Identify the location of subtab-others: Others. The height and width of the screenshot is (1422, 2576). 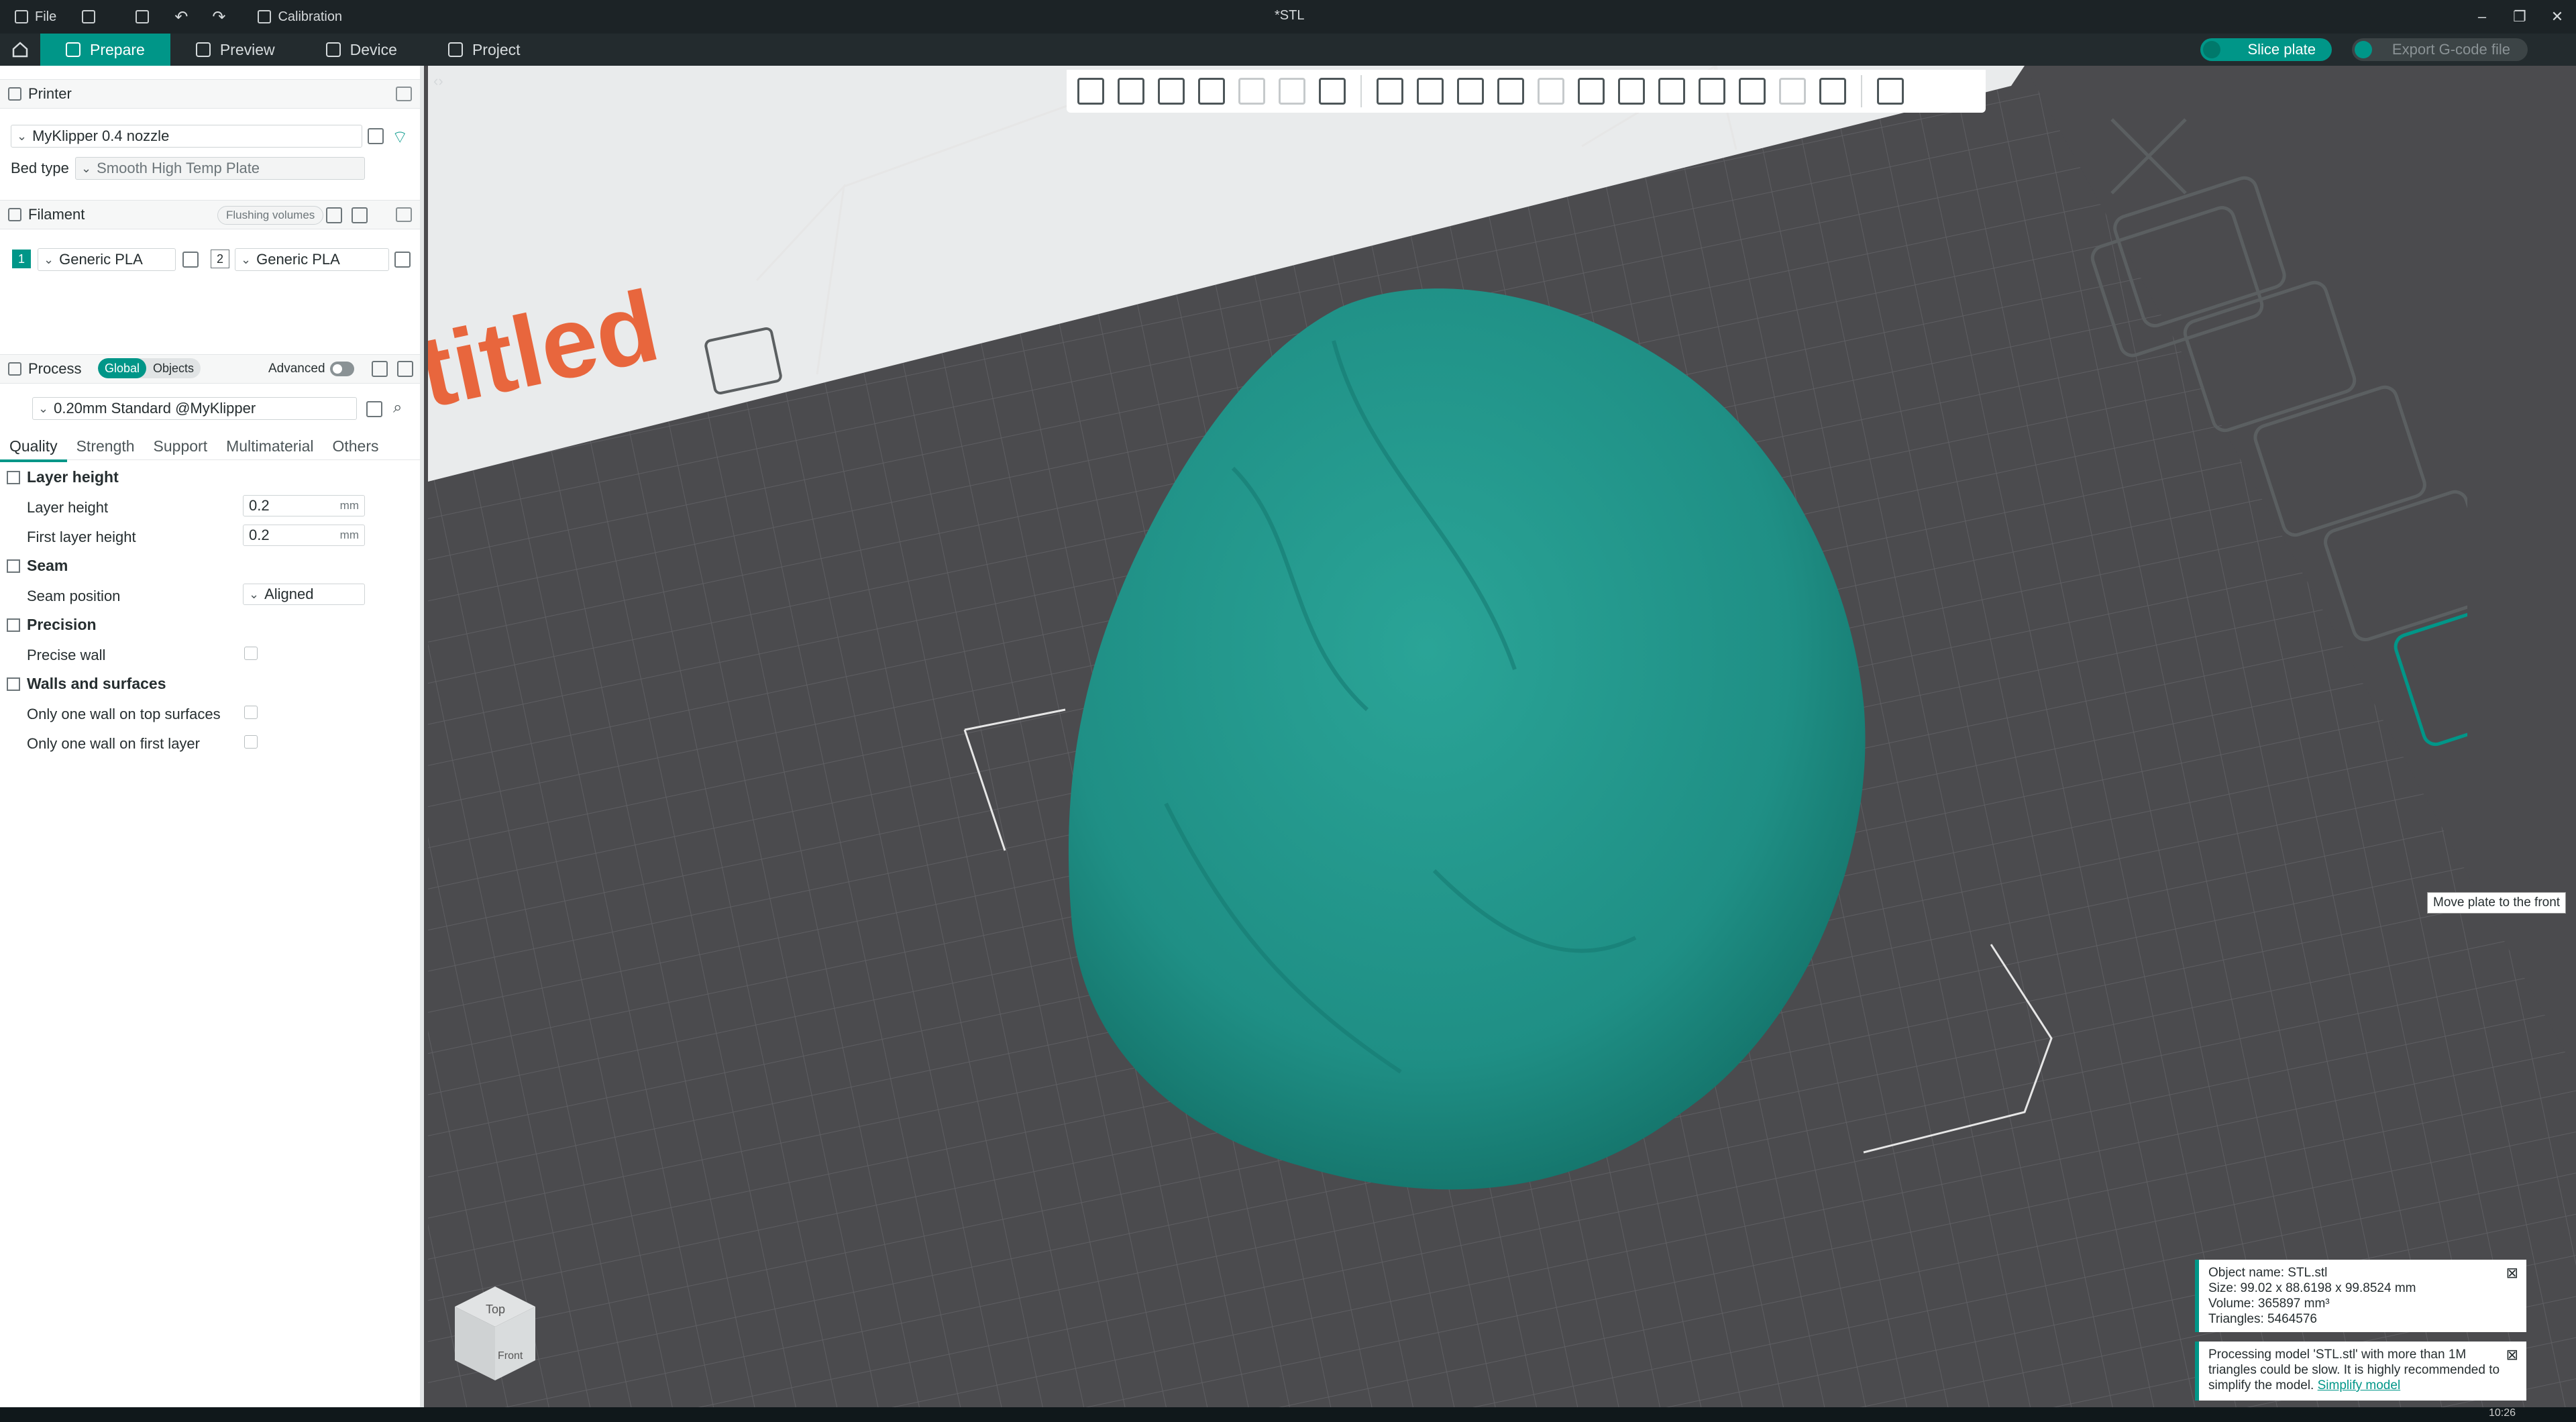
(355, 446).